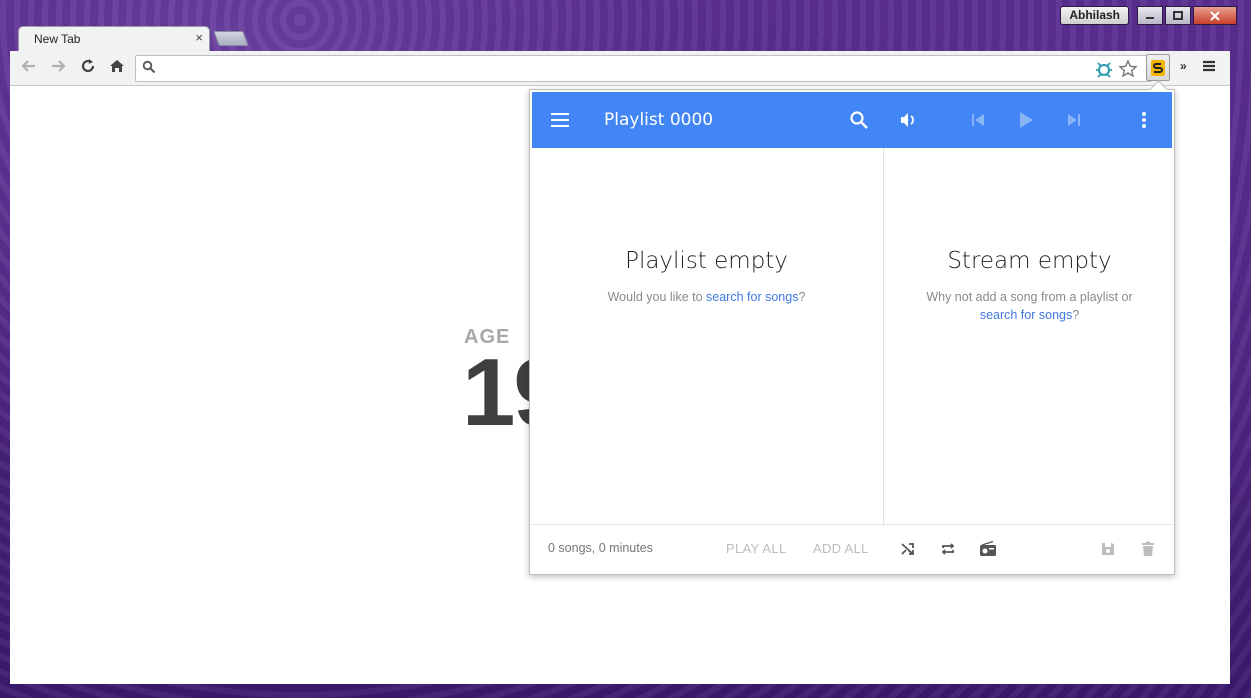  I want to click on radio-button, so click(988, 549).